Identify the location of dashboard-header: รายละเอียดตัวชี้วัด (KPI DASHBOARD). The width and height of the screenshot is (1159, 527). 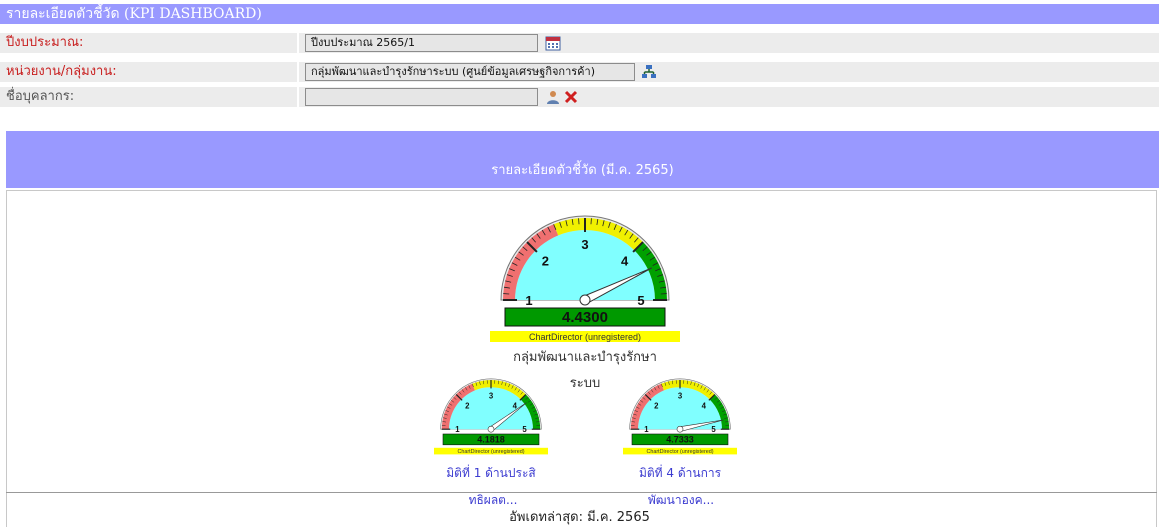
(579, 14).